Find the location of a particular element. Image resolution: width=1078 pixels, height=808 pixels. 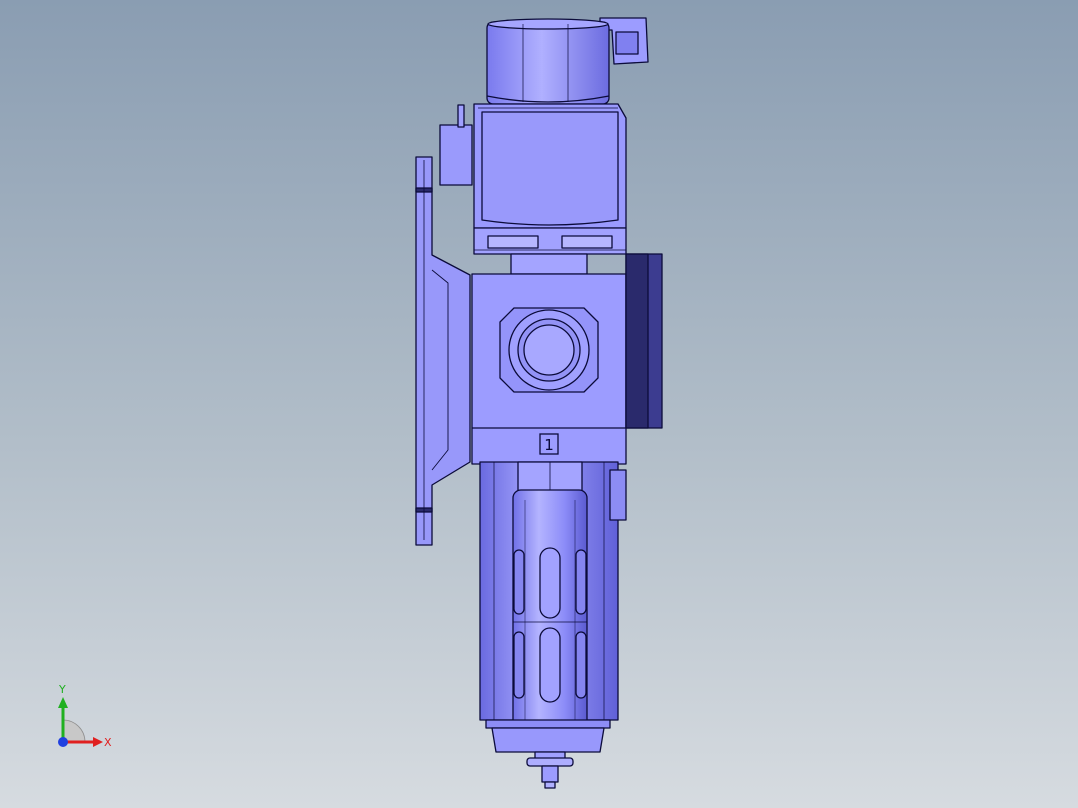

adjustment-knob is located at coordinates (567, 61).